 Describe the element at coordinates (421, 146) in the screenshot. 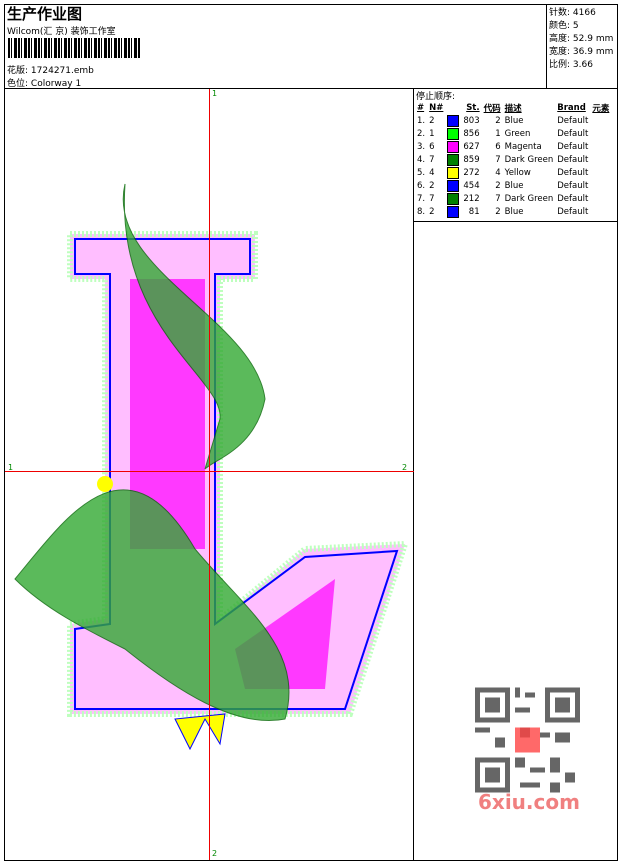

I see `row-index: 3.` at that location.